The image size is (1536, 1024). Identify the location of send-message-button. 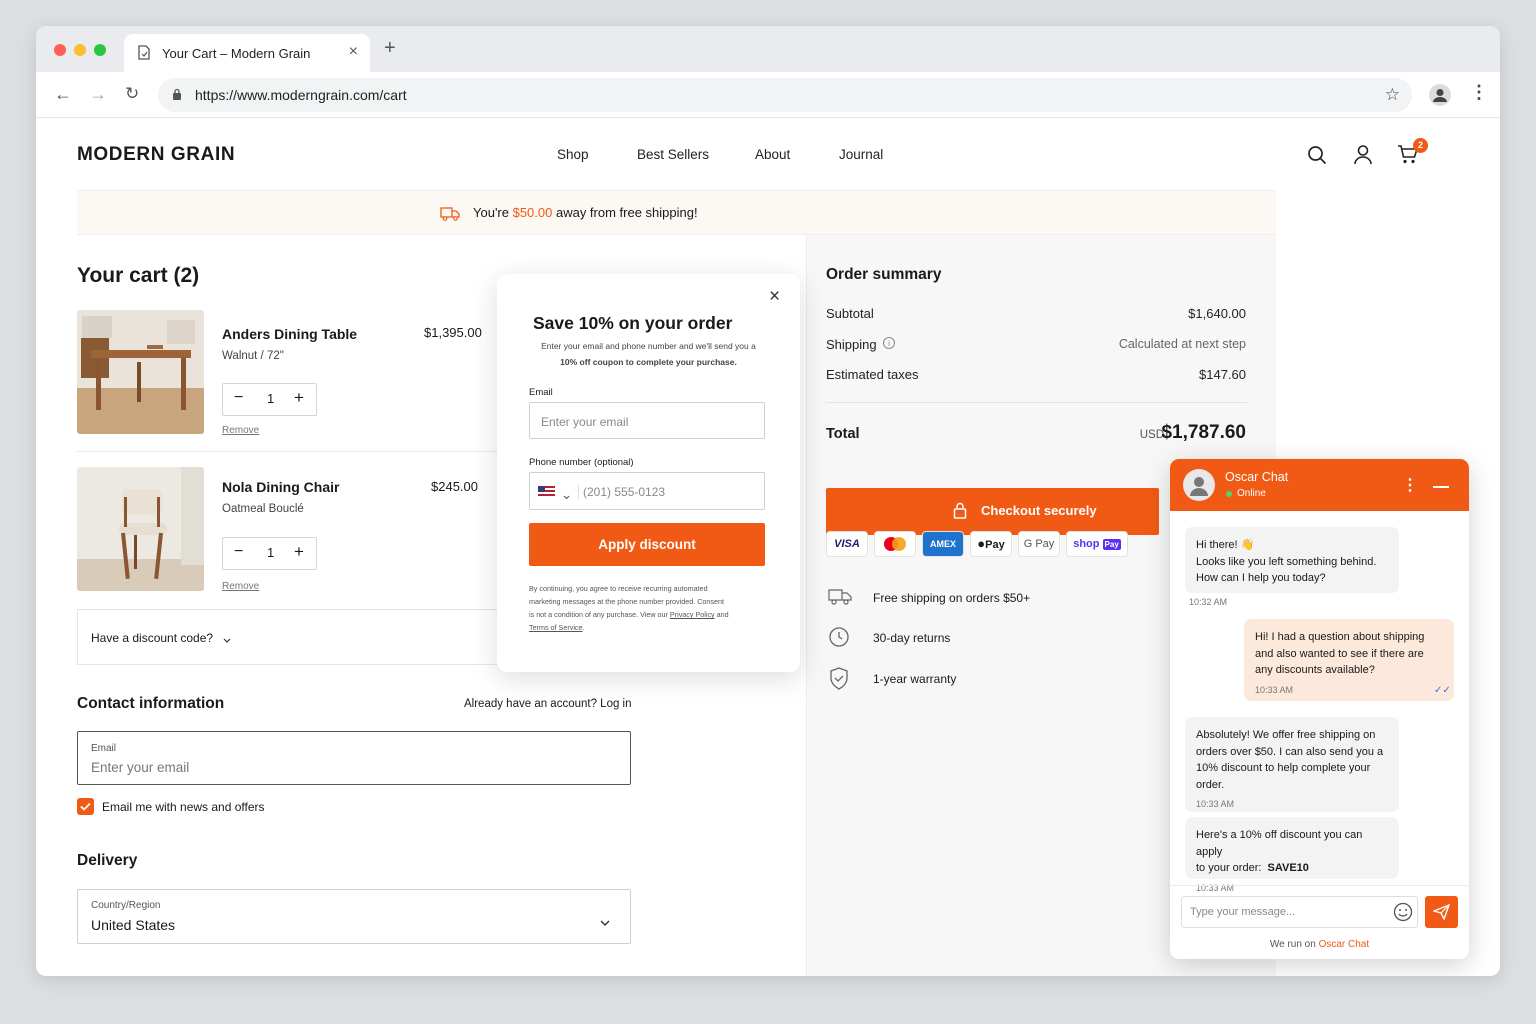
(1441, 912).